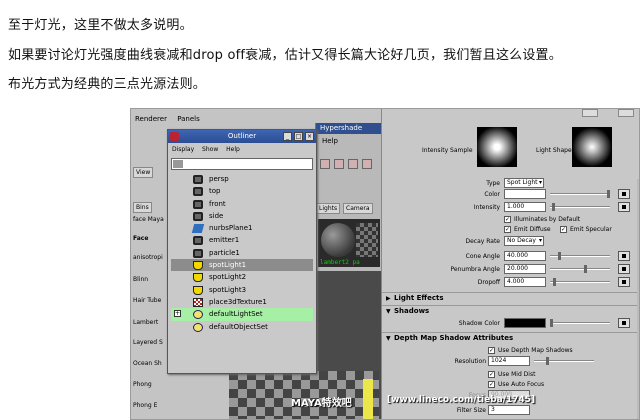  I want to click on intensity-field: 1.000, so click(525, 207).